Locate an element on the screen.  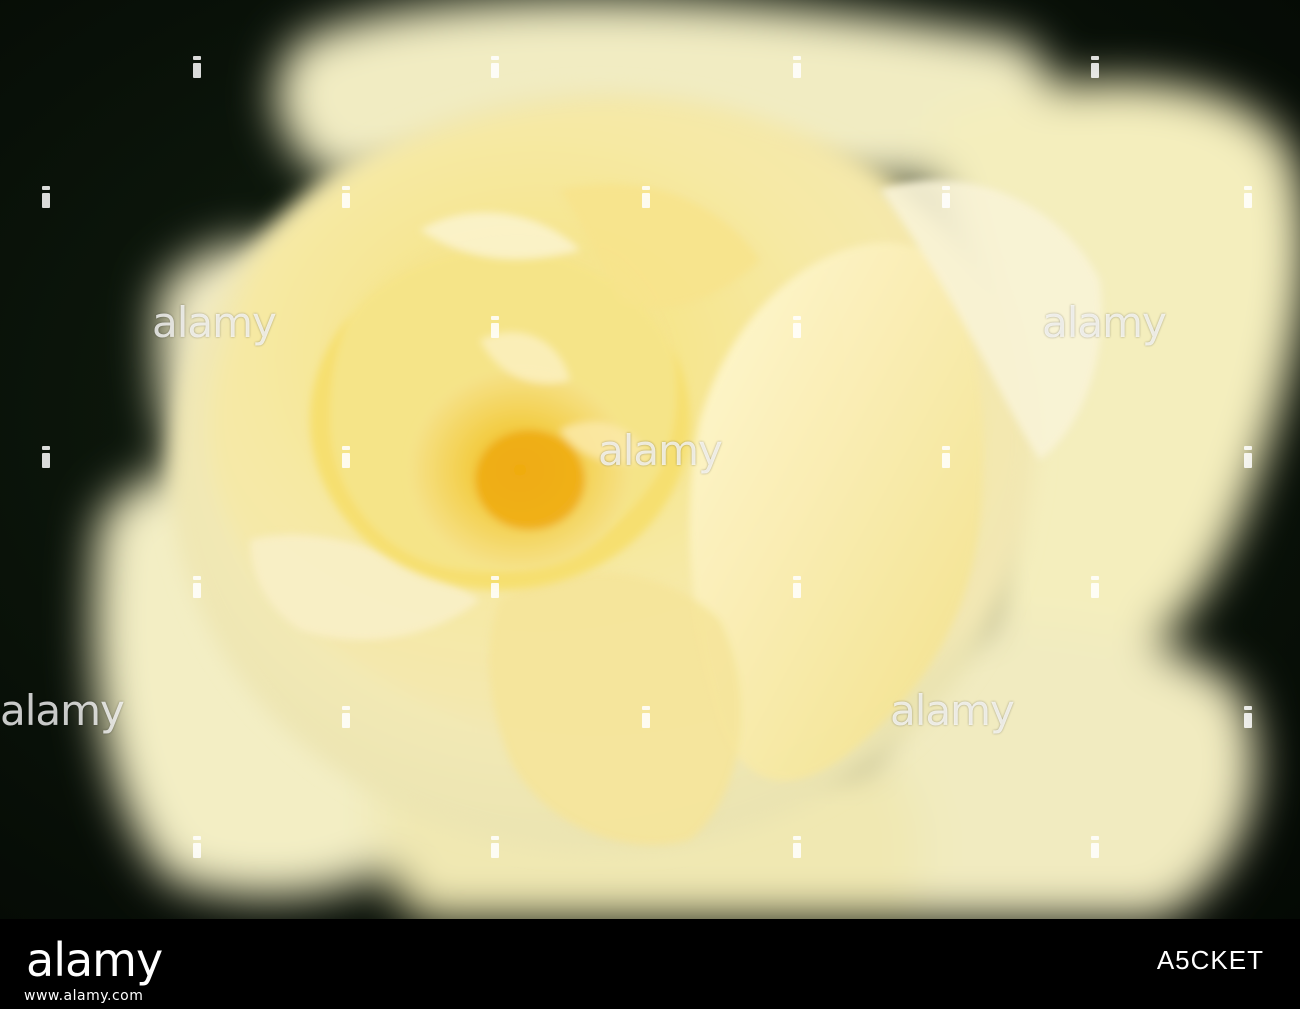
alamy-logo: alamy is located at coordinates (94, 960).